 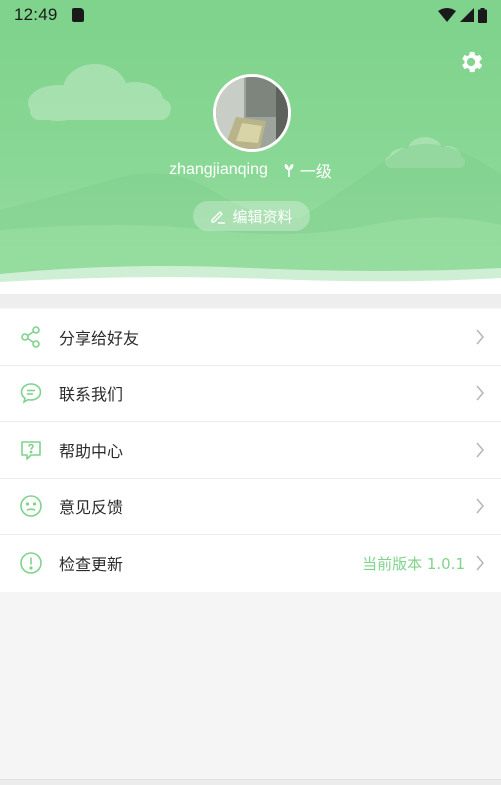 I want to click on edit-profile-button: 编辑资料, so click(x=251, y=216).